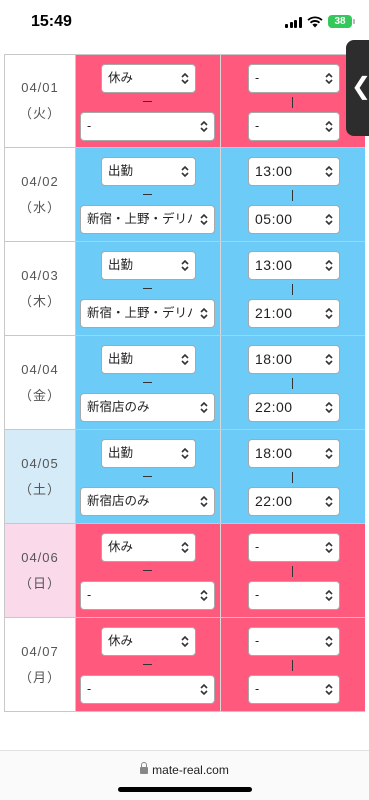 This screenshot has height=800, width=369. What do you see at coordinates (40, 664) in the screenshot?
I see `date-cell: 04/07 （月）` at bounding box center [40, 664].